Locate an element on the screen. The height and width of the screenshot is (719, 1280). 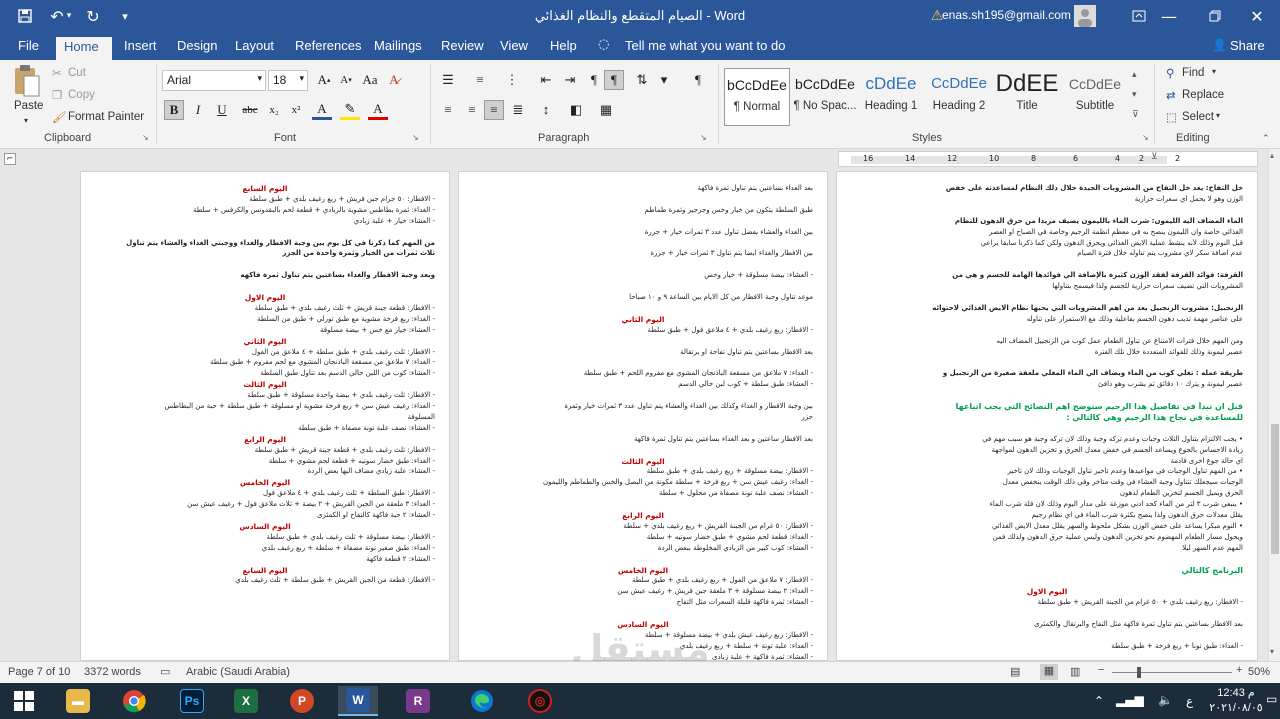
select-button: Select is located at coordinates (1198, 117).